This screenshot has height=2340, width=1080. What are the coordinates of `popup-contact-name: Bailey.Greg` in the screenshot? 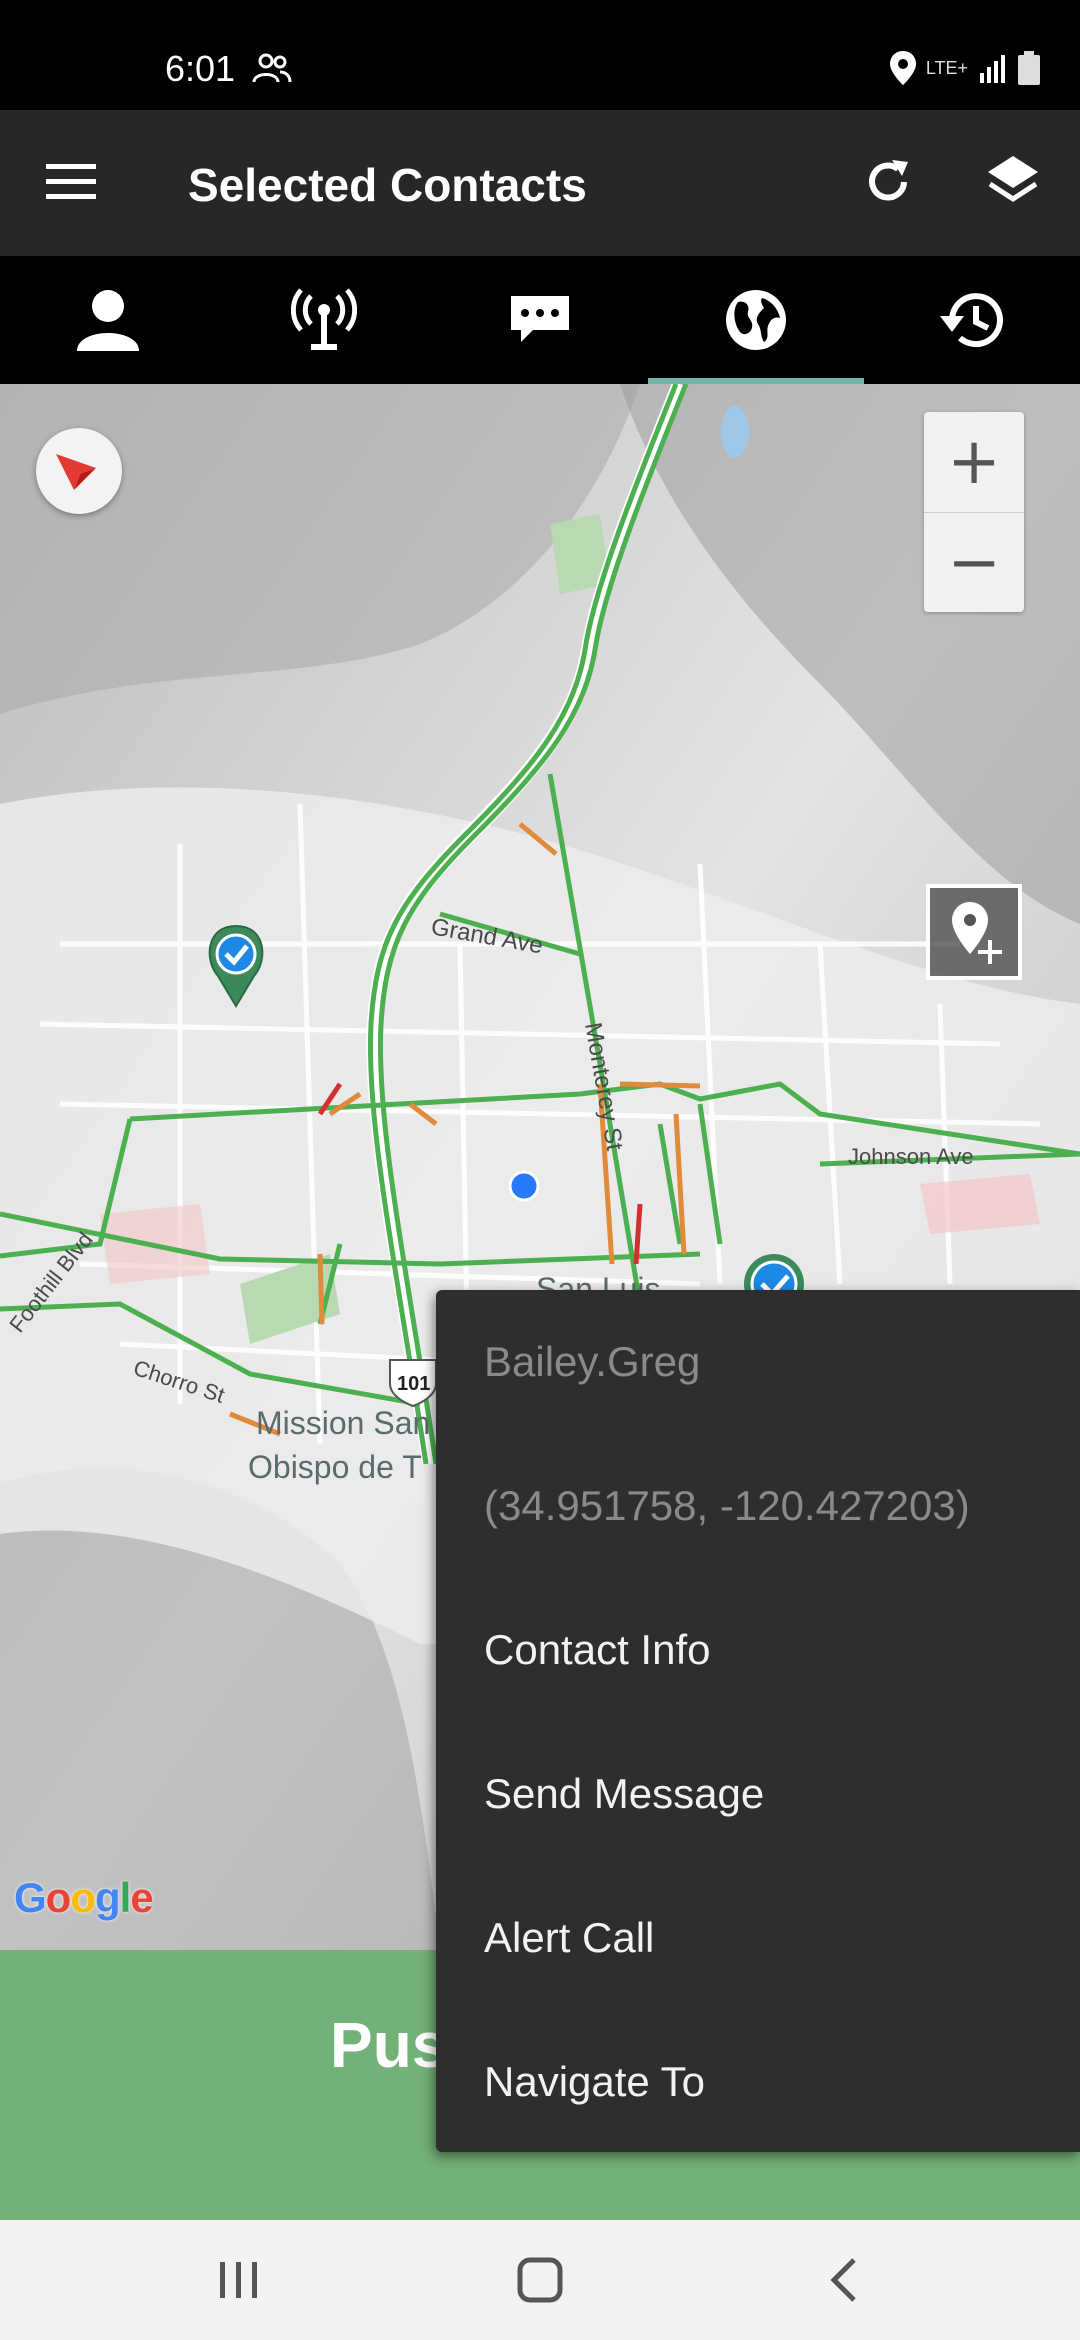 It's located at (592, 1361).